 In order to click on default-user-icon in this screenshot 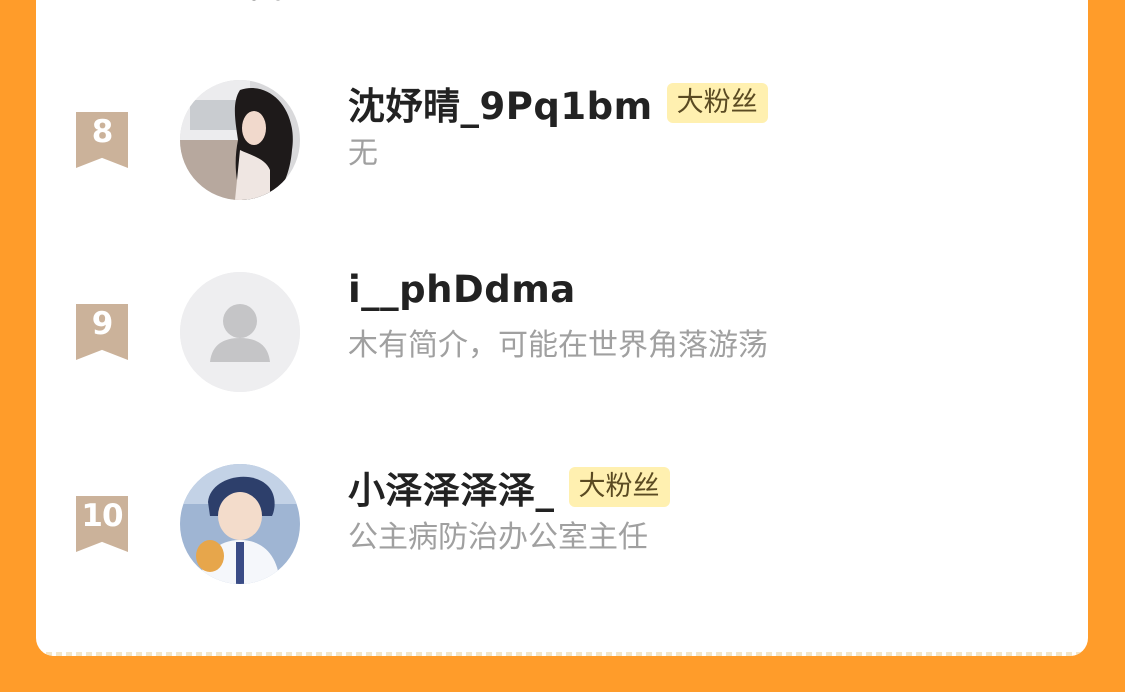, I will do `click(240, 332)`.